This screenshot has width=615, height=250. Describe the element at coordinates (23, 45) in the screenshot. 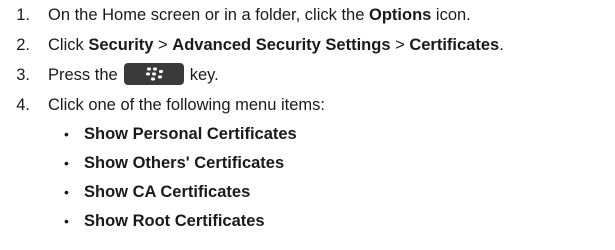

I see `step-number: 2.` at that location.